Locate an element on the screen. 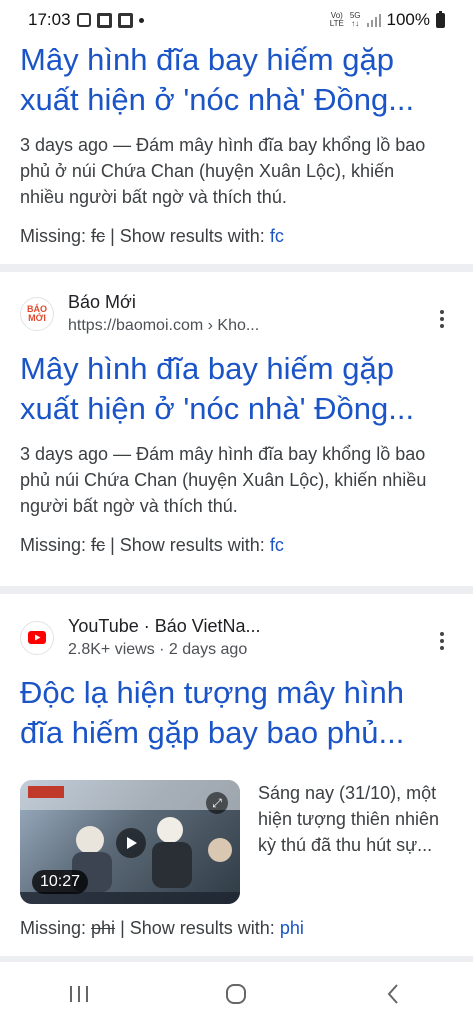  video-thumbnail: ⤢ 10:27 is located at coordinates (130, 842).